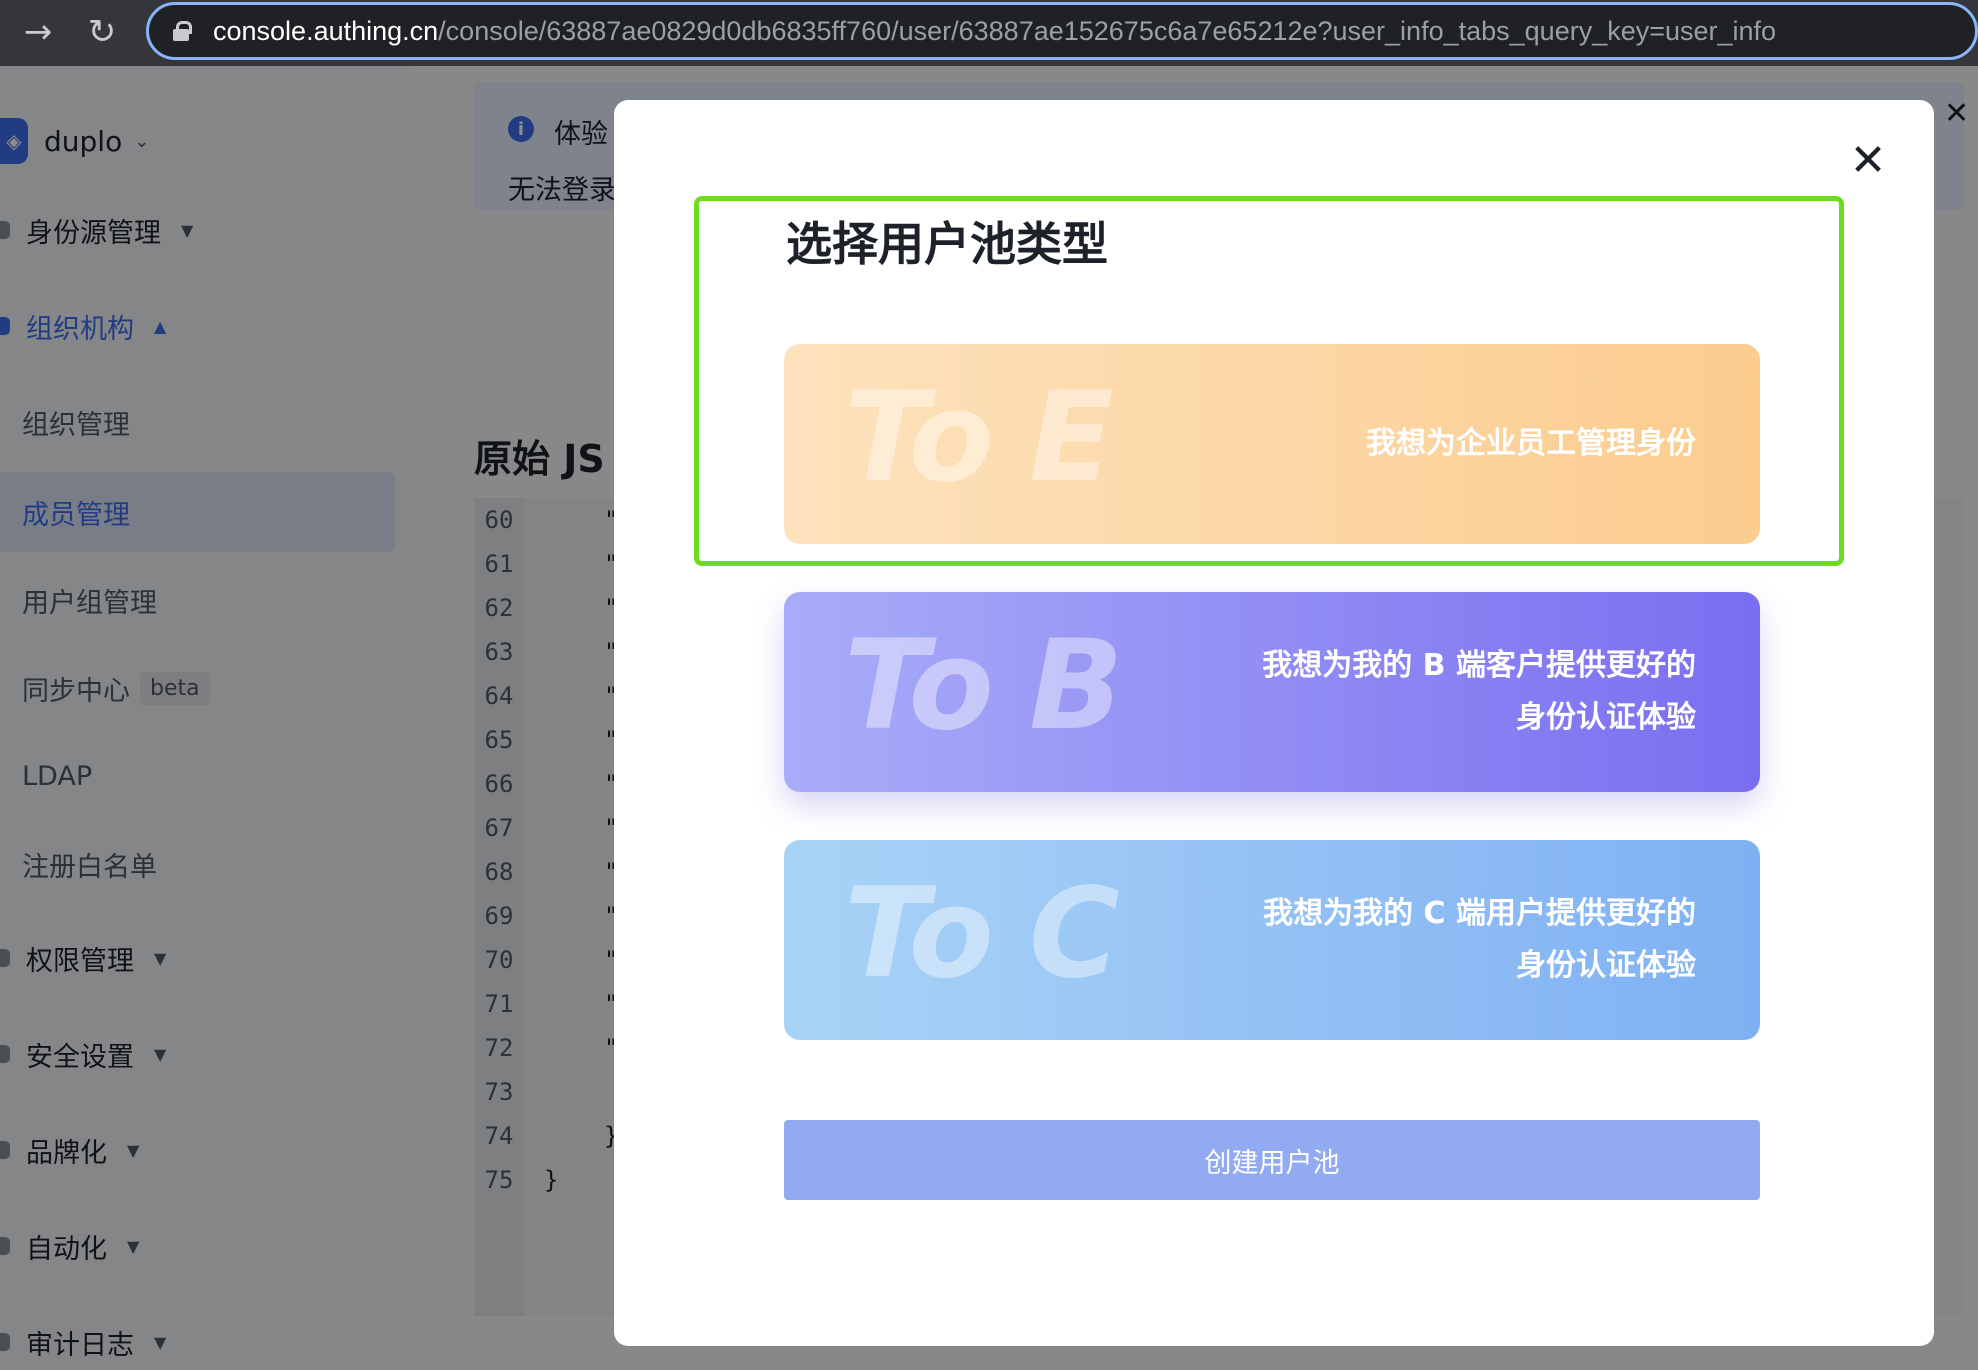 The image size is (1978, 1370). What do you see at coordinates (1272, 444) in the screenshot?
I see `pool-type-card-to-e: To E 我想为企业员工管理身份` at bounding box center [1272, 444].